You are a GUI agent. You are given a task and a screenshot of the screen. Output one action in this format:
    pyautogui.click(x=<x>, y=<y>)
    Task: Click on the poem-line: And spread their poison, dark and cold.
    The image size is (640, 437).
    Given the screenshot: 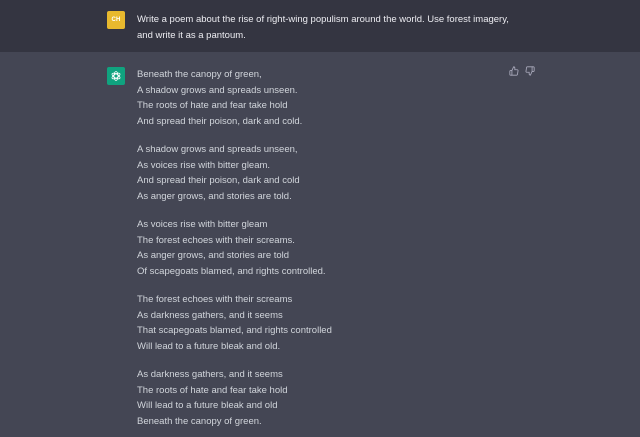 What is the action you would take?
    pyautogui.click(x=220, y=121)
    